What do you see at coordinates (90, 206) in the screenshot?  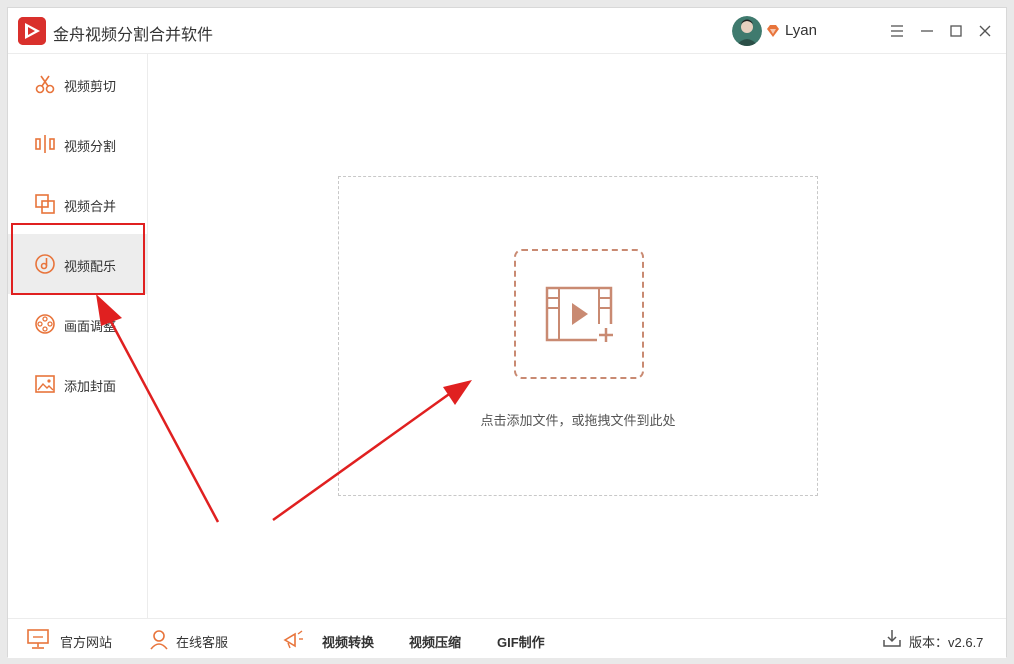 I see `sidebar-item-label: 视频合并` at bounding box center [90, 206].